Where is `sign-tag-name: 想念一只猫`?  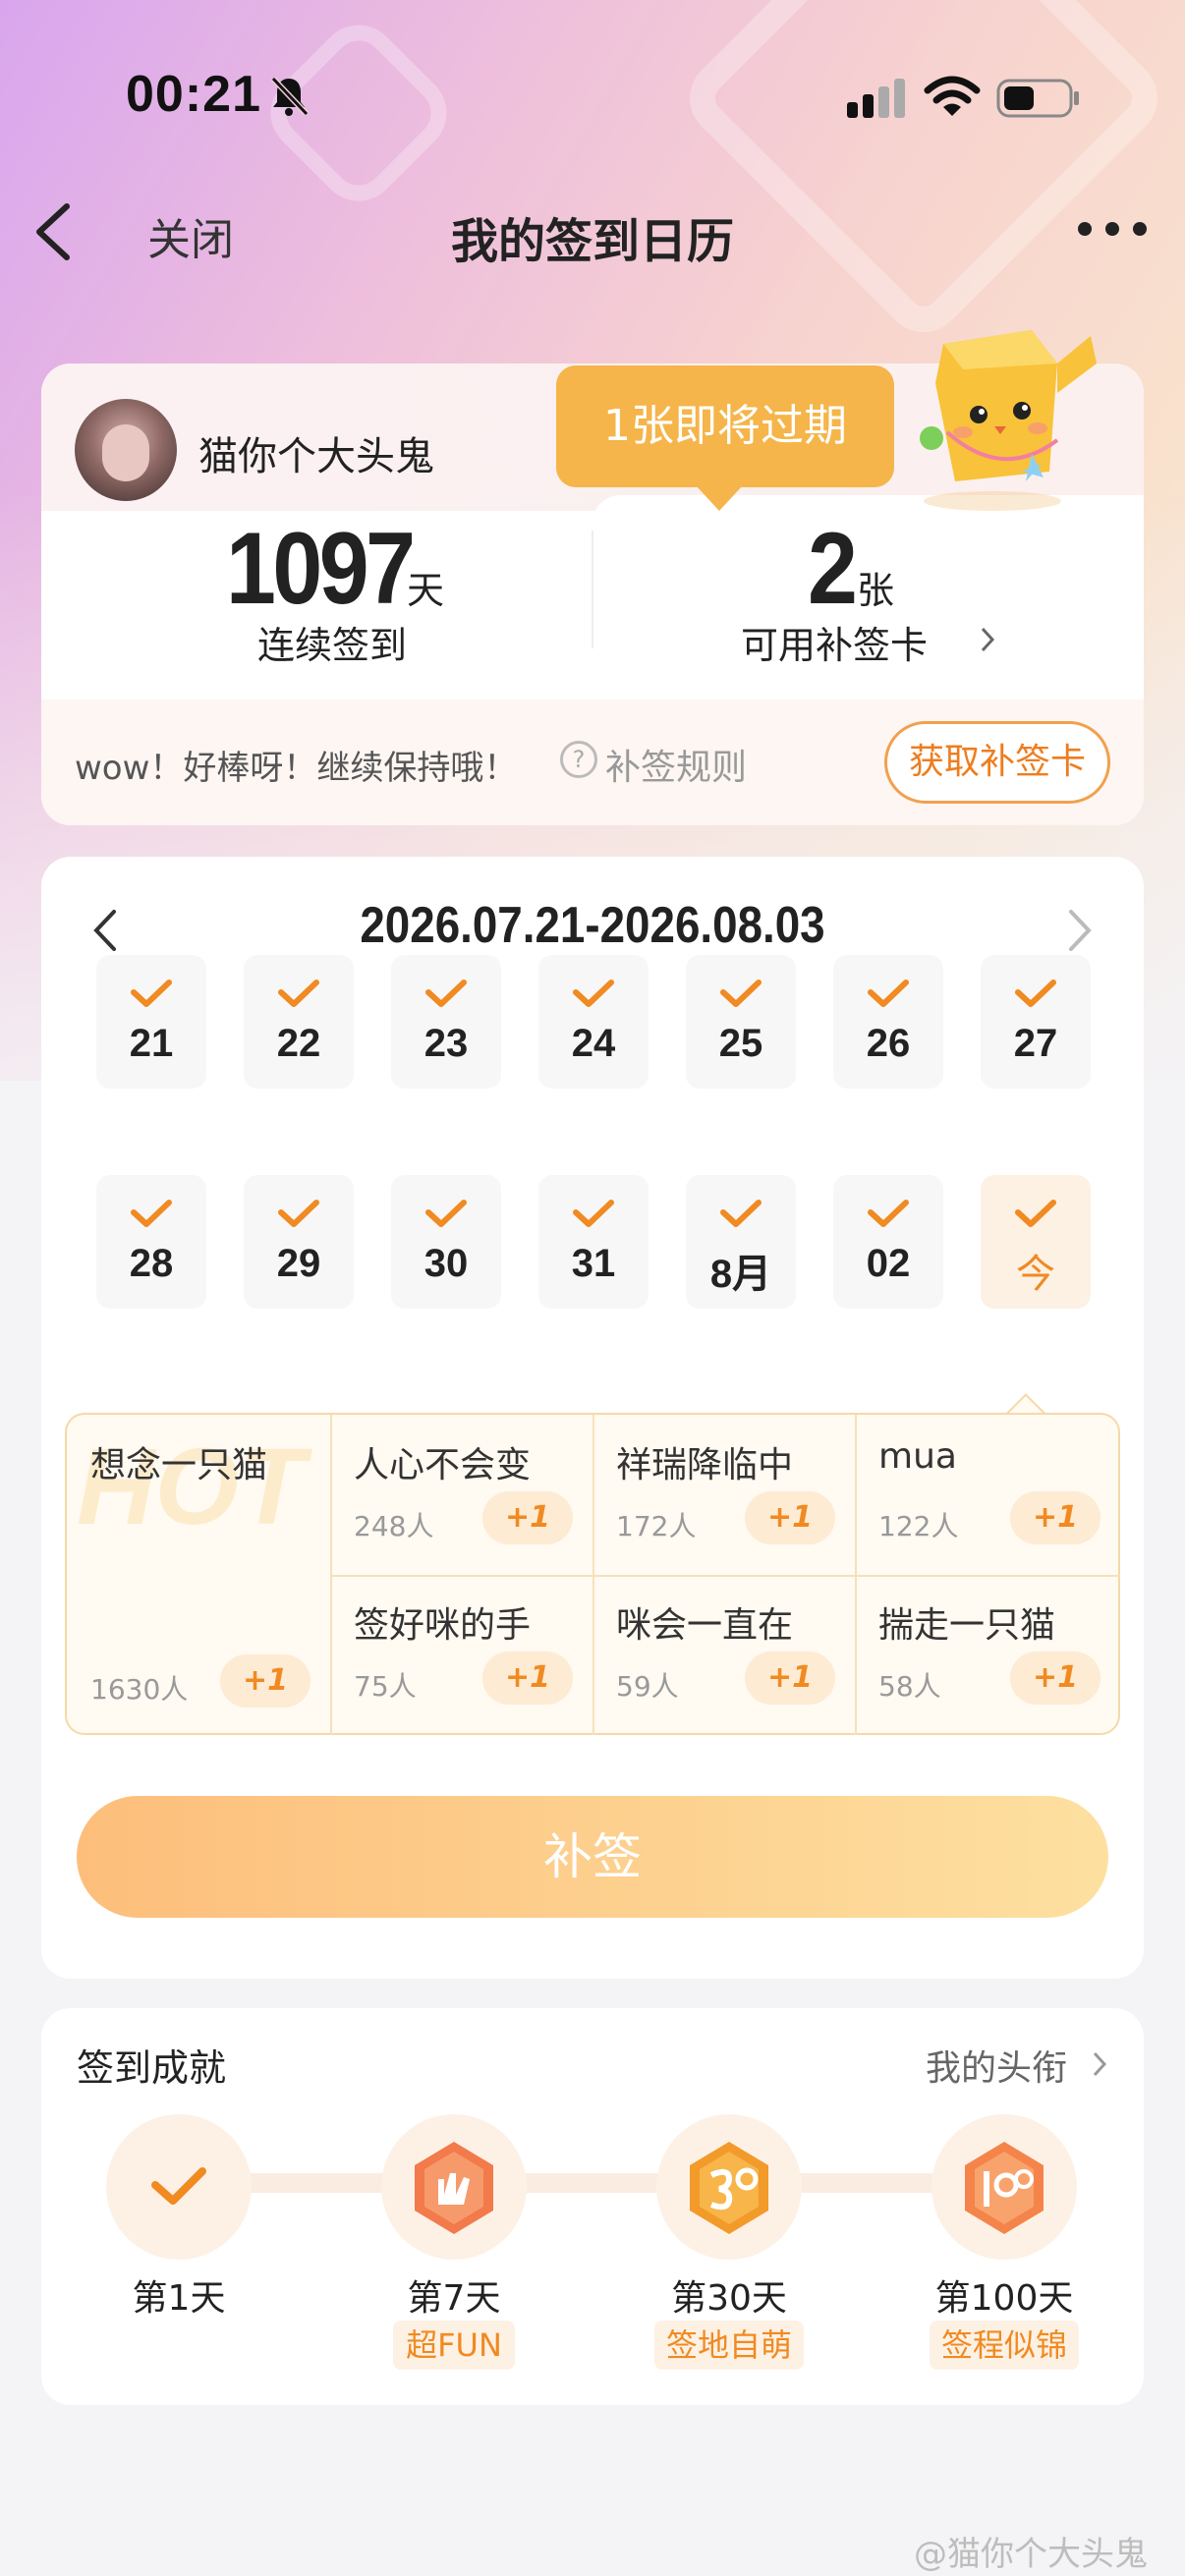 sign-tag-name: 想念一只猫 is located at coordinates (179, 1465).